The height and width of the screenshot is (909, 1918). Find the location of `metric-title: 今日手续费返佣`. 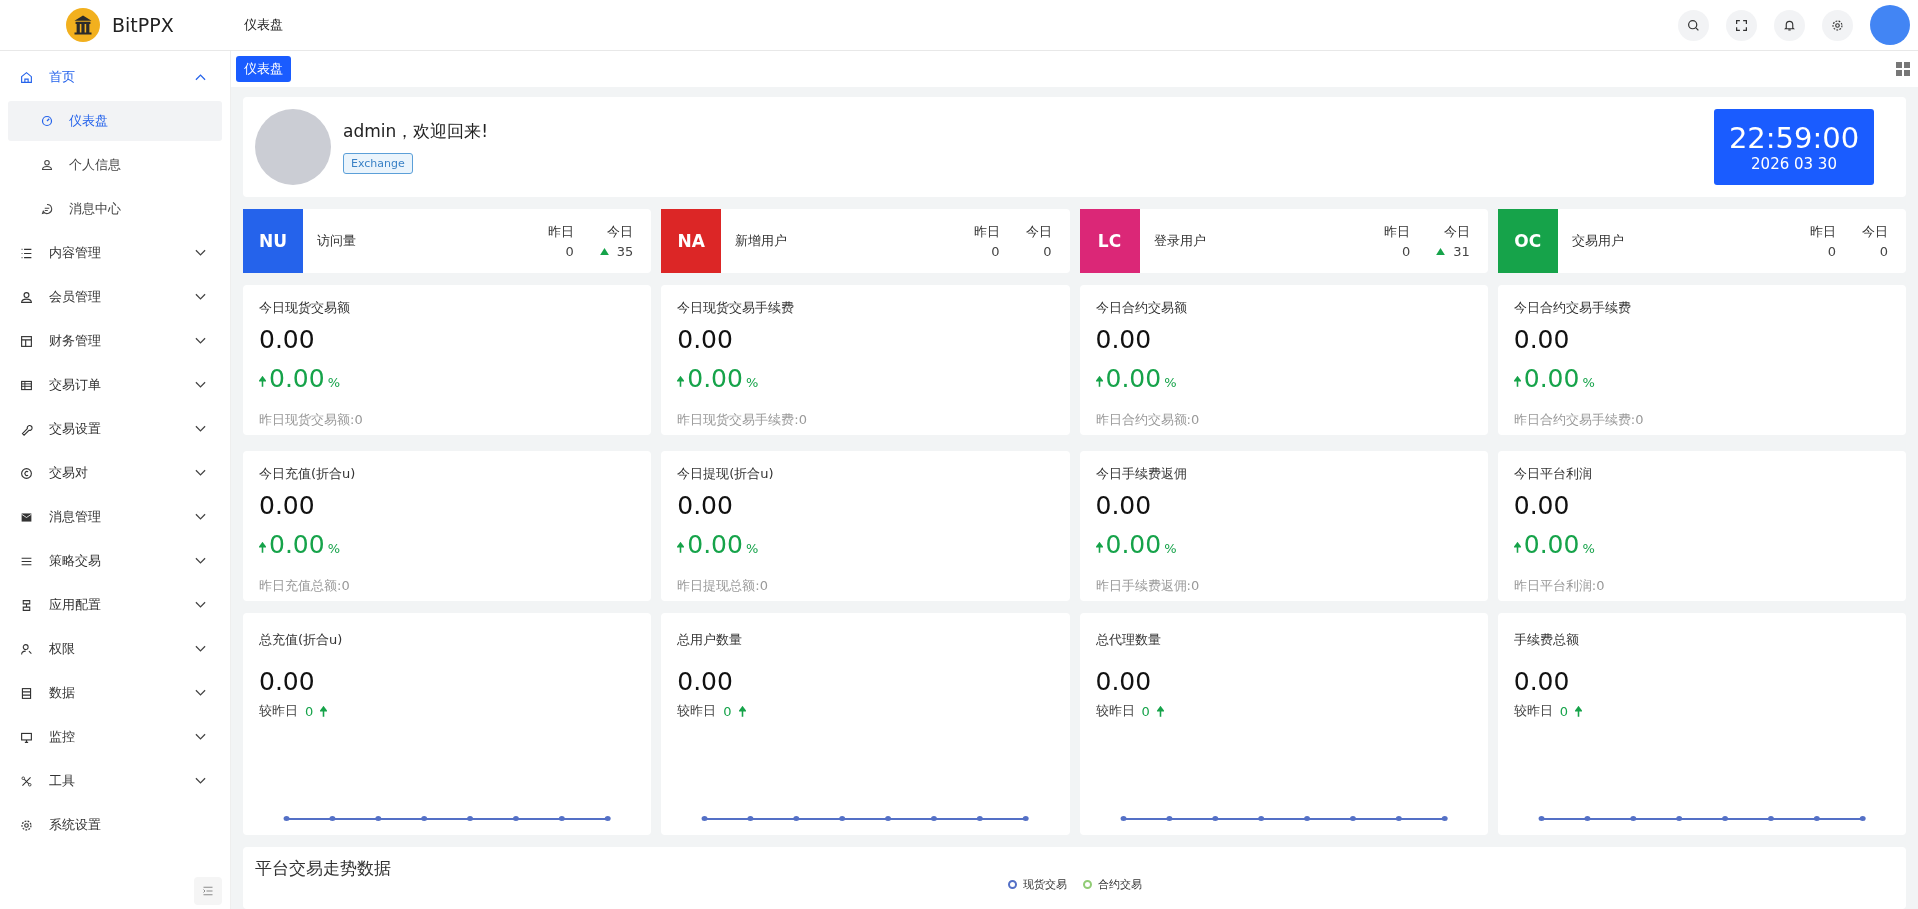

metric-title: 今日手续费返佣 is located at coordinates (1141, 474).